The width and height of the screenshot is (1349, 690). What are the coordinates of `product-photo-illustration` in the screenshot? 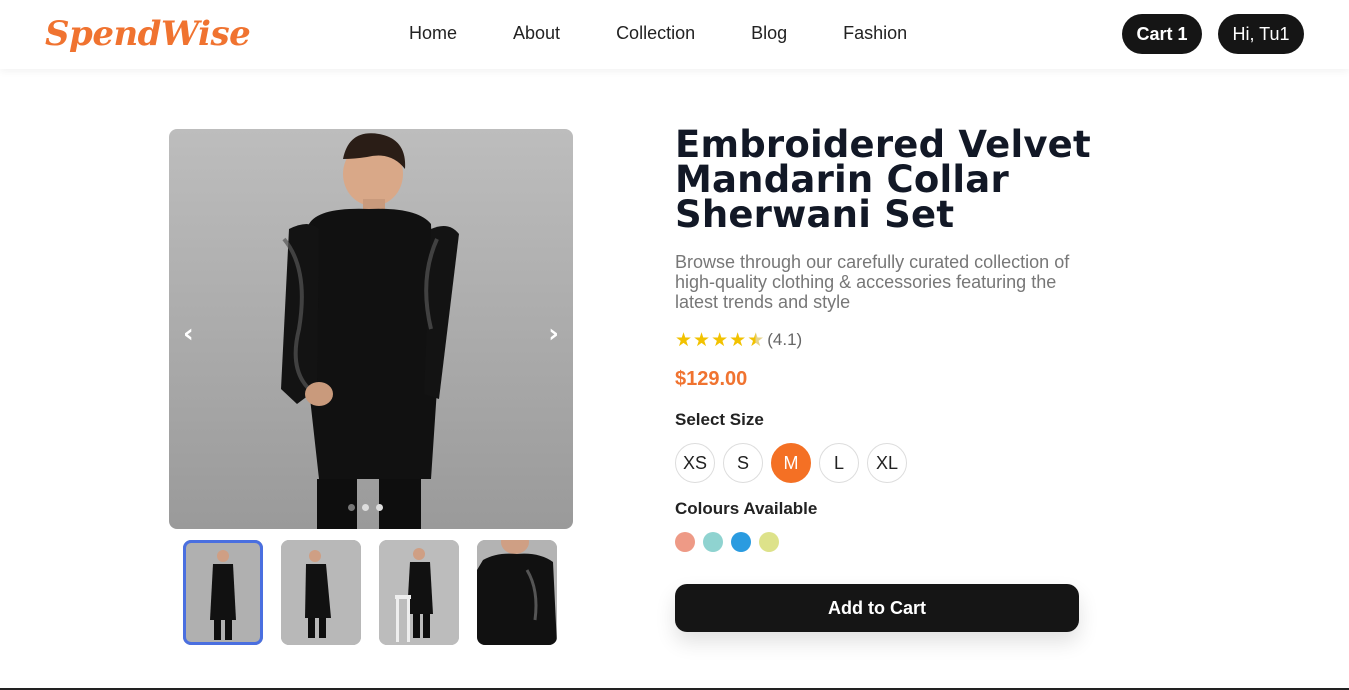 It's located at (370, 331).